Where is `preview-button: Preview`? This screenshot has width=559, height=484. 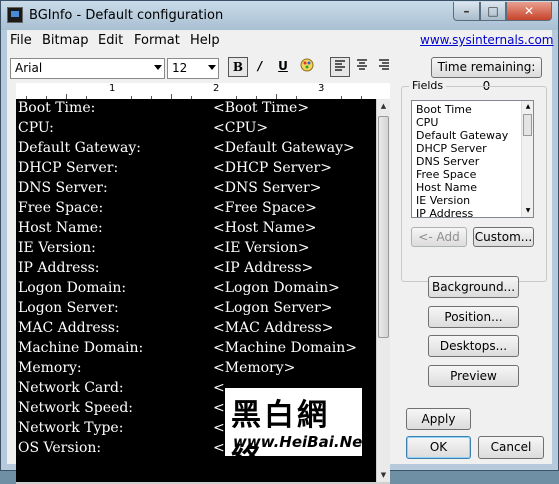 preview-button: Preview is located at coordinates (473, 376).